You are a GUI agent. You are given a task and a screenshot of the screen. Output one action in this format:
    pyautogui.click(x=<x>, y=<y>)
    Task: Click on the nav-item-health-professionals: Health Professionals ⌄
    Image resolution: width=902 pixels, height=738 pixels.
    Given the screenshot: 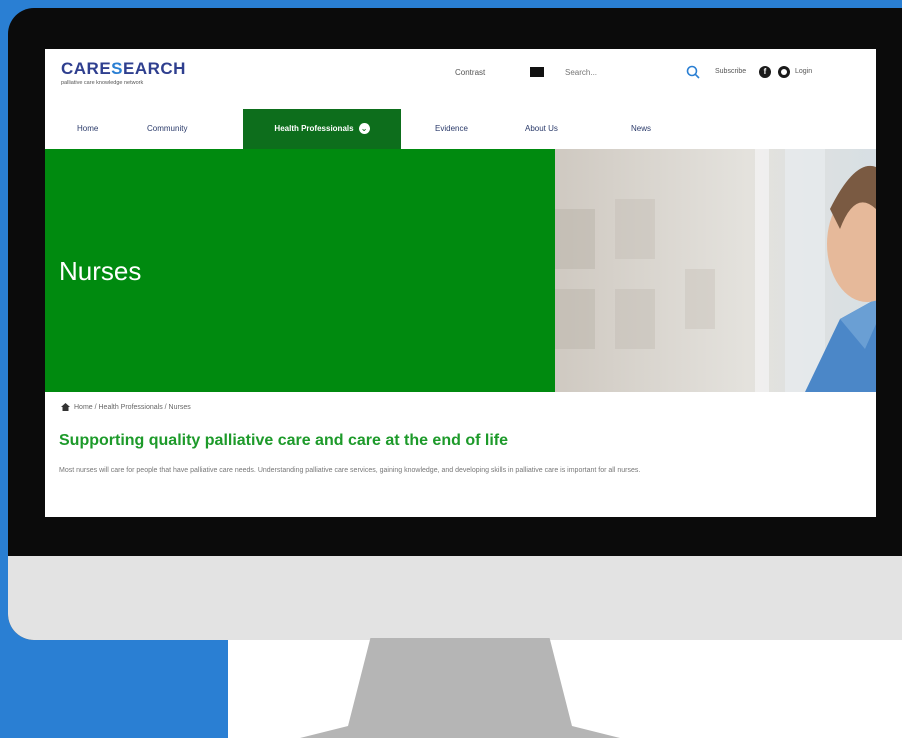 What is the action you would take?
    pyautogui.click(x=322, y=129)
    